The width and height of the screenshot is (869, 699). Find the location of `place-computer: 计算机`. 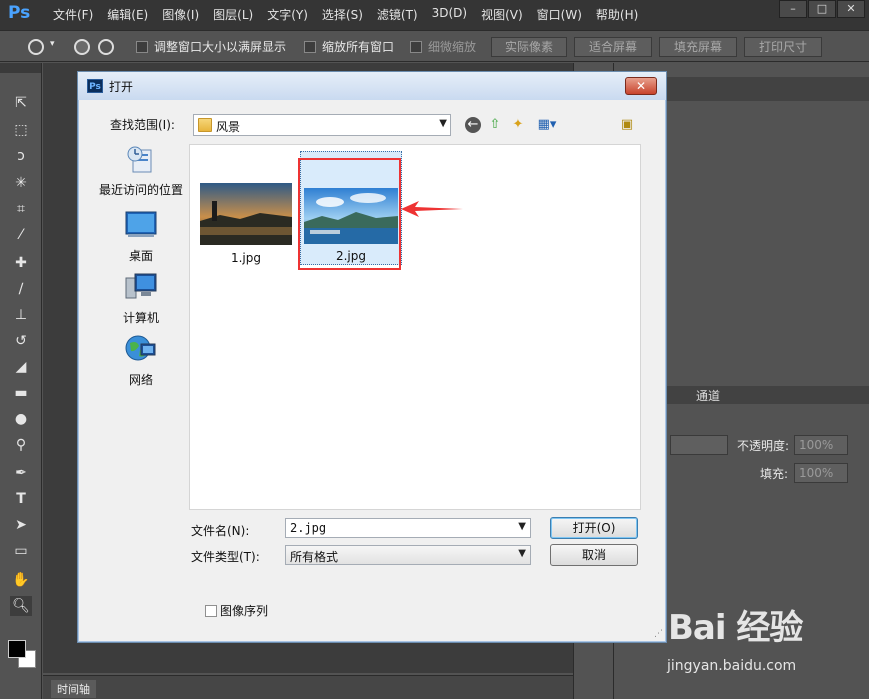

place-computer: 计算机 is located at coordinates (141, 299).